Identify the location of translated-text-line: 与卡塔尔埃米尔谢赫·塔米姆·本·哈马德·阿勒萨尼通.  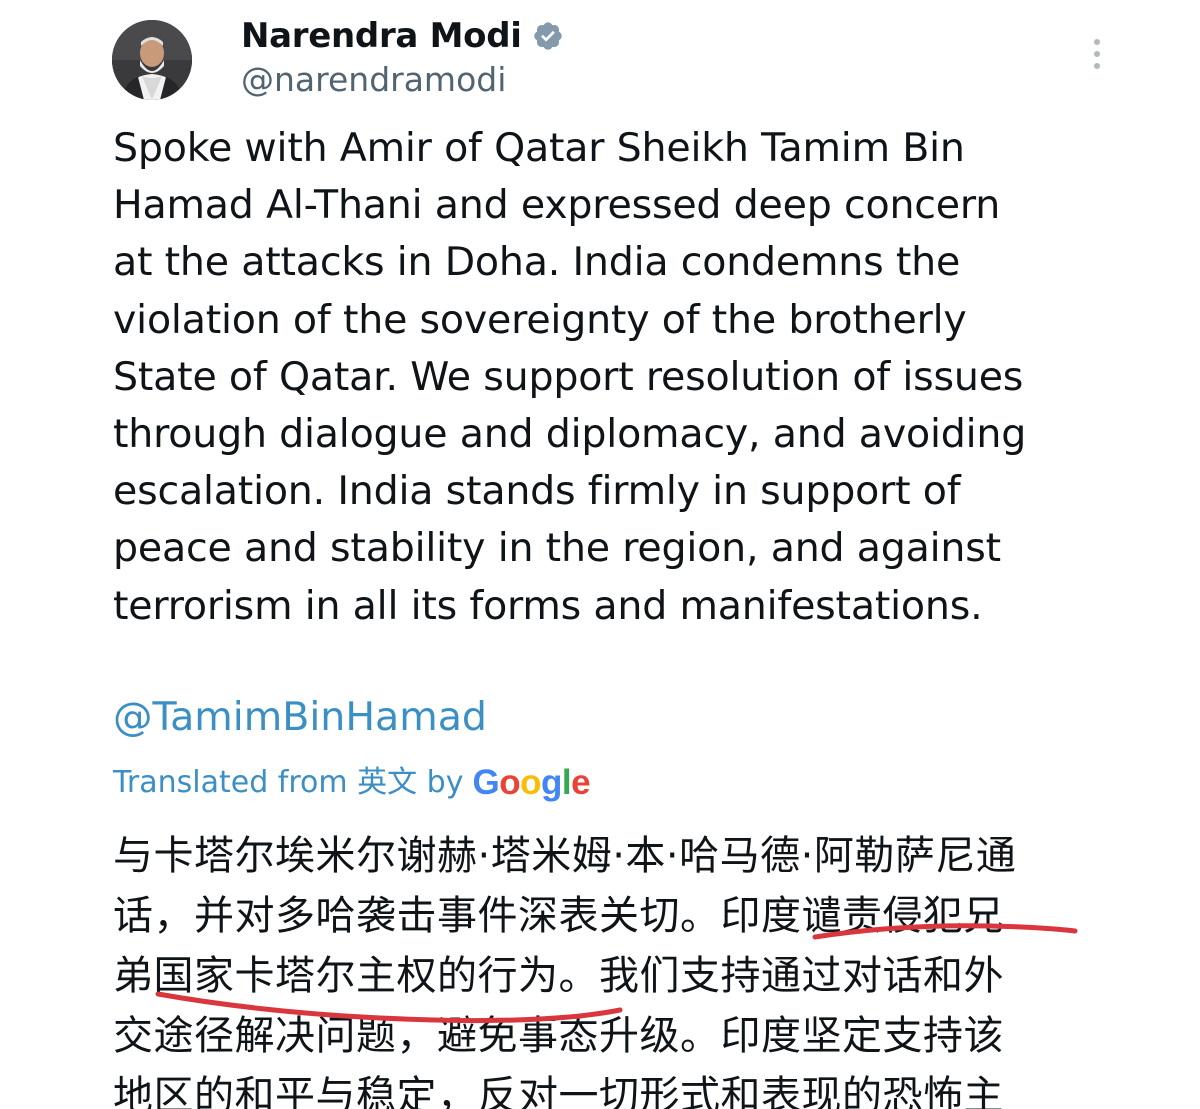
(565, 856).